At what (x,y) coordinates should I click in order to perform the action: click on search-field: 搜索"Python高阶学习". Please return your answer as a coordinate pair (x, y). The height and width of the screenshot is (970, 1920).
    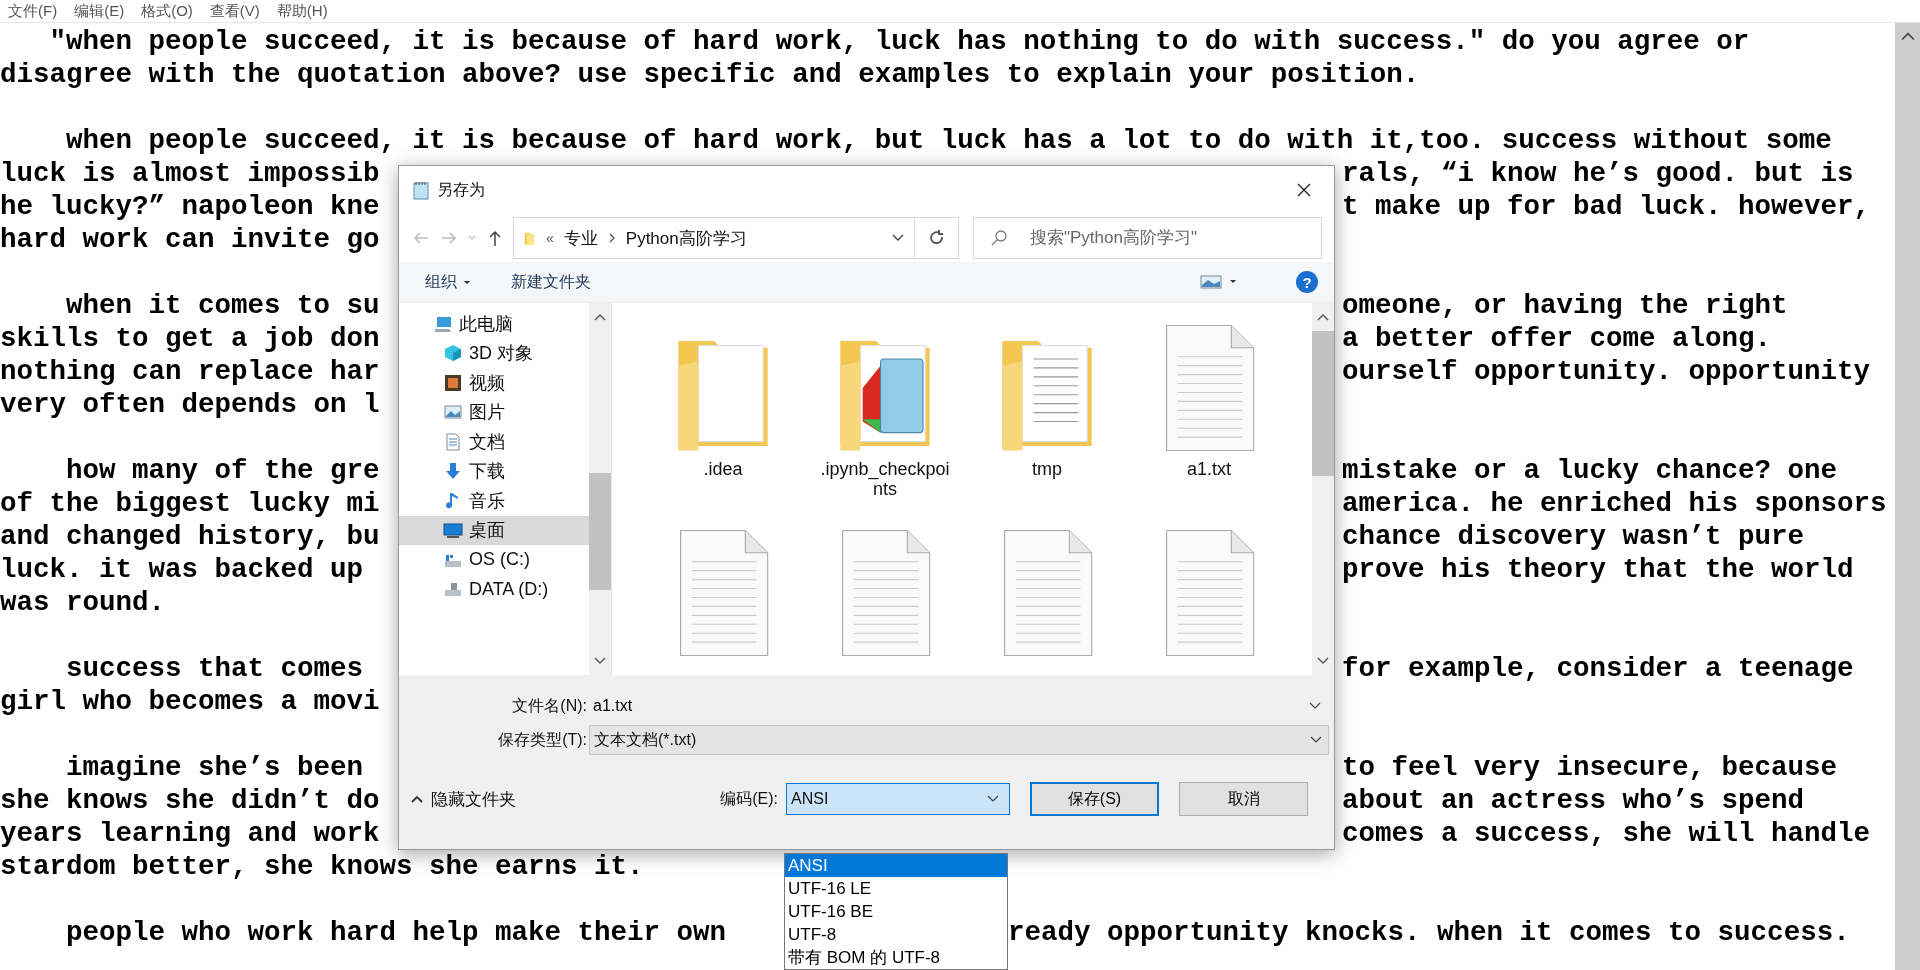
    Looking at the image, I should click on (1147, 238).